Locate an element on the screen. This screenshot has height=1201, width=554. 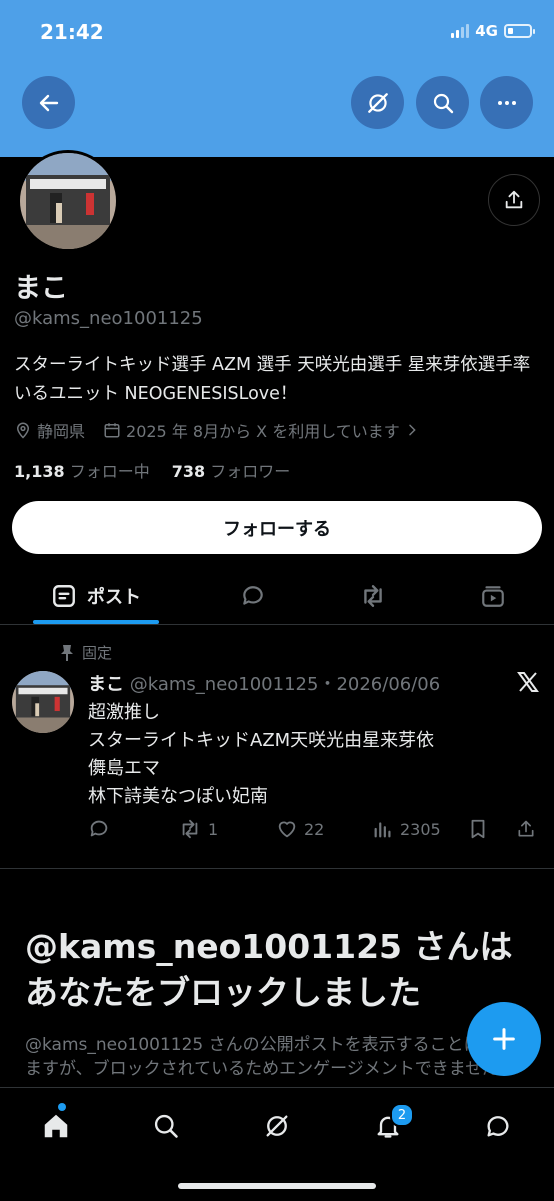
profile-avatar is located at coordinates (68, 201).